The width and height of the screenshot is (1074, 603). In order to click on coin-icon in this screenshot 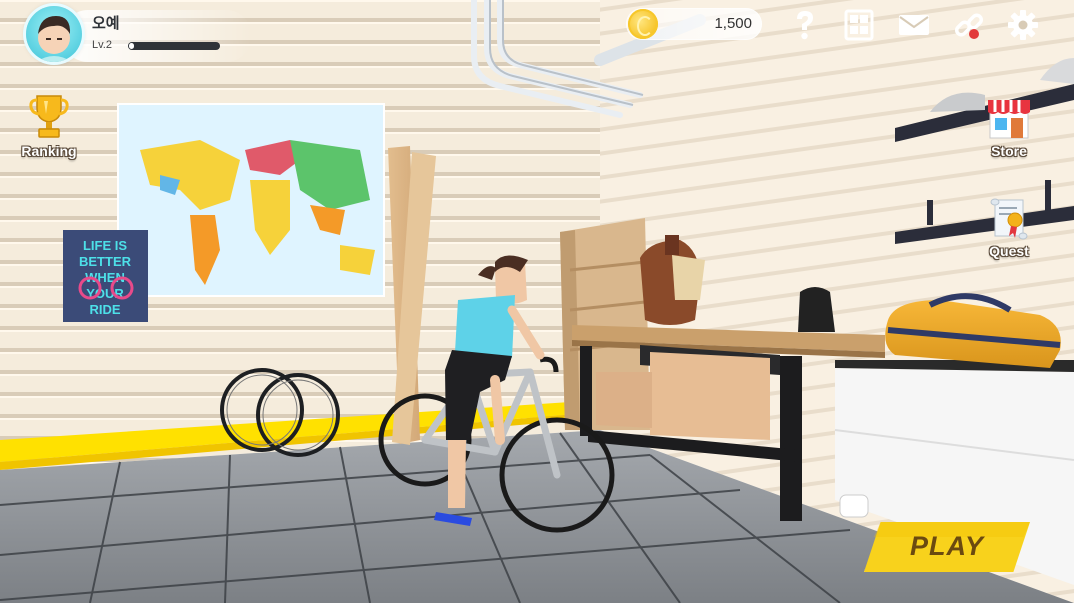, I will do `click(643, 24)`.